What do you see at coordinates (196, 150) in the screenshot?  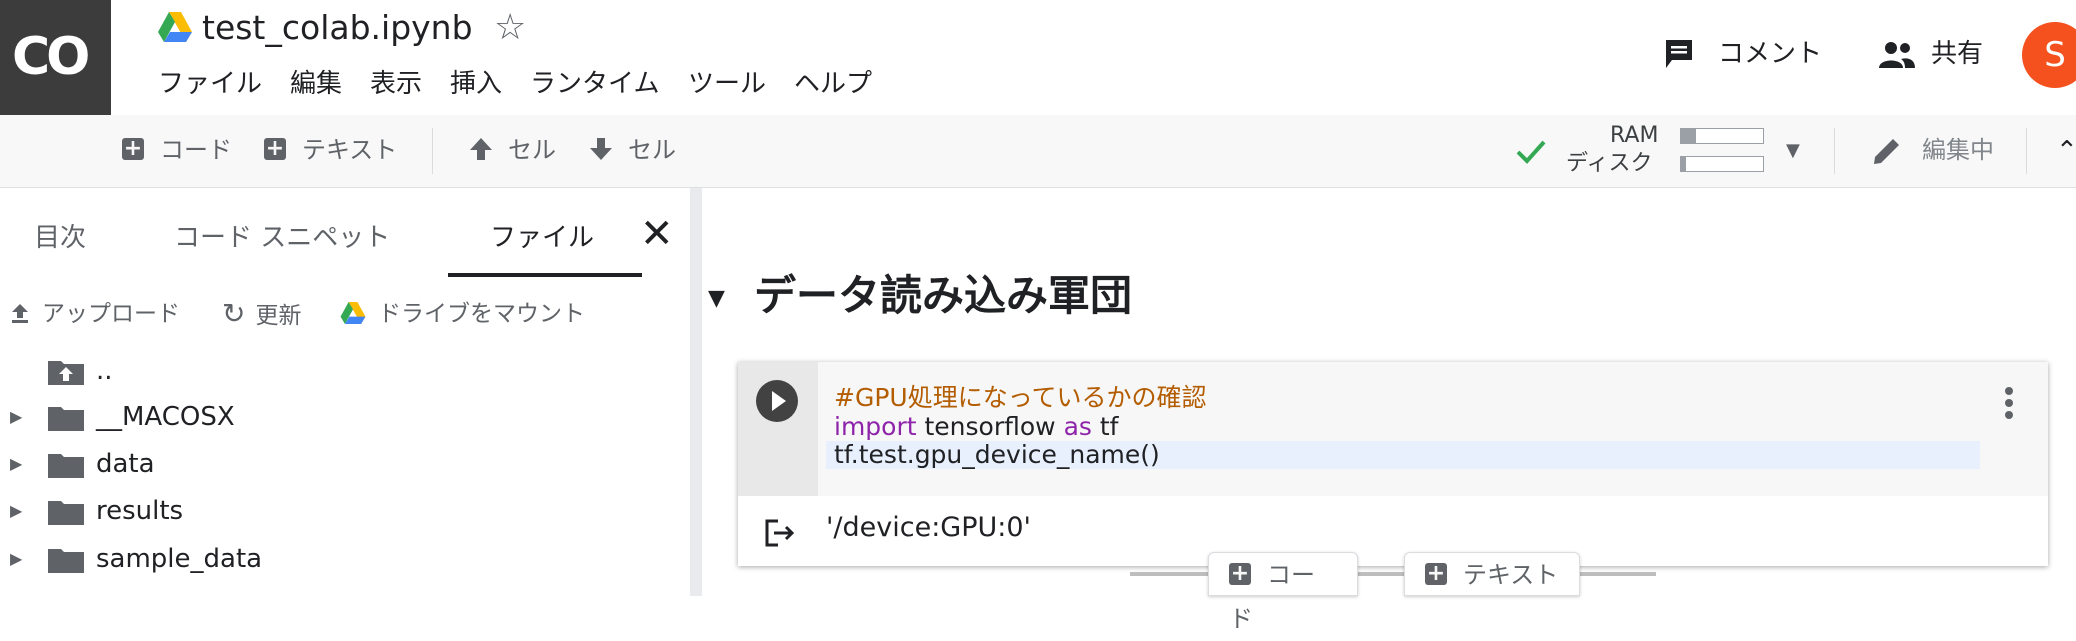 I see `add-code-label: コード` at bounding box center [196, 150].